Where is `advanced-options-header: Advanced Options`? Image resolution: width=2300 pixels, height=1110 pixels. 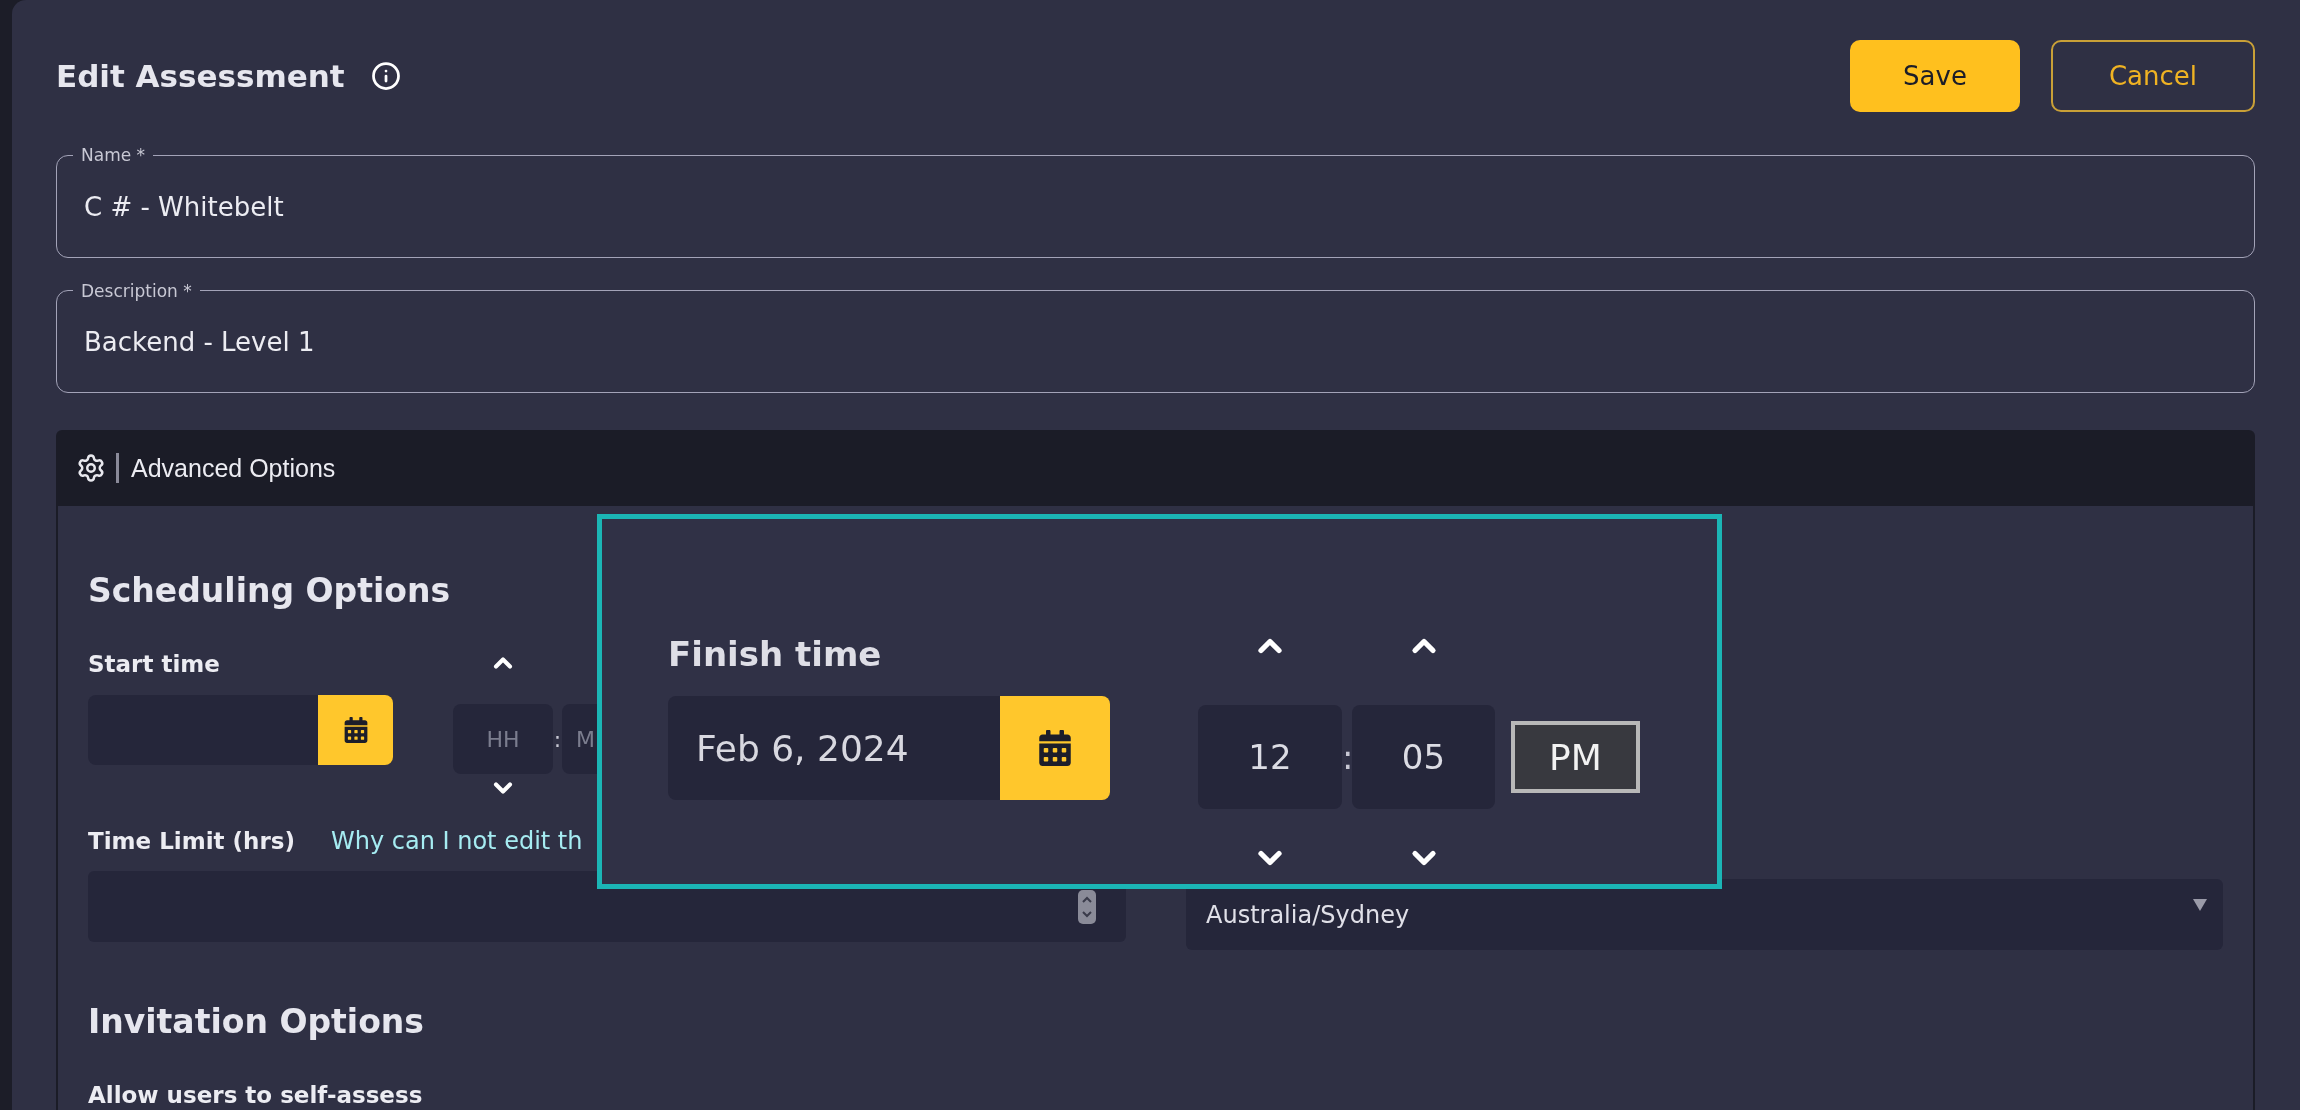 advanced-options-header: Advanced Options is located at coordinates (1155, 468).